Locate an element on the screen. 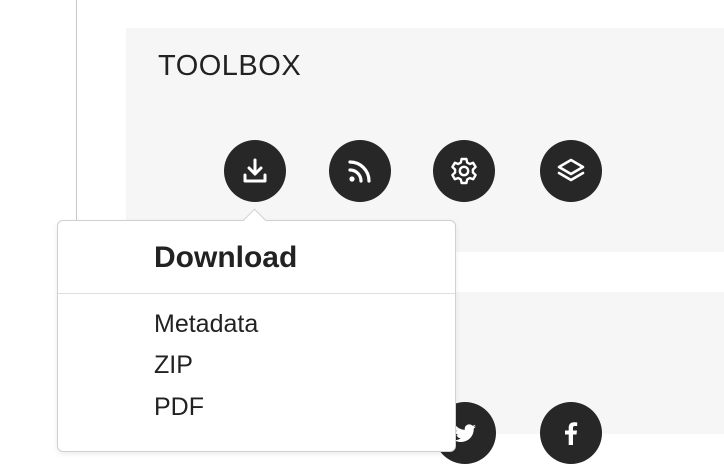  rss-button is located at coordinates (360, 171).